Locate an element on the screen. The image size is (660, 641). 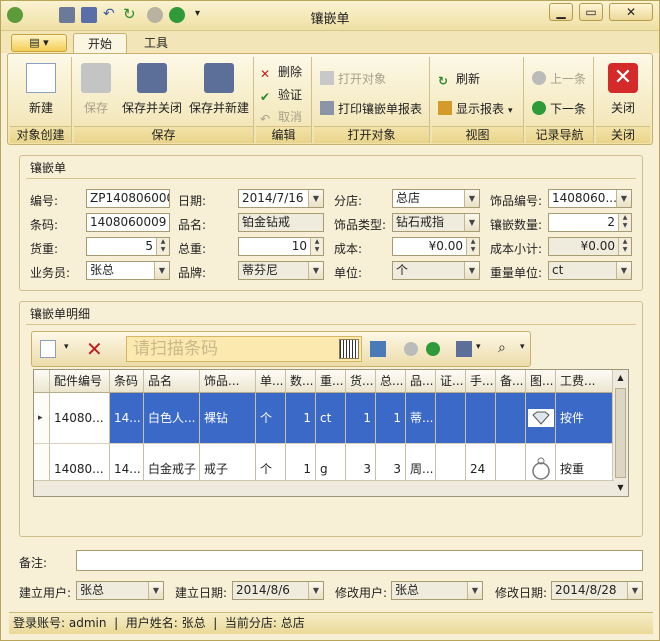
barcode-icon is located at coordinates (349, 349).